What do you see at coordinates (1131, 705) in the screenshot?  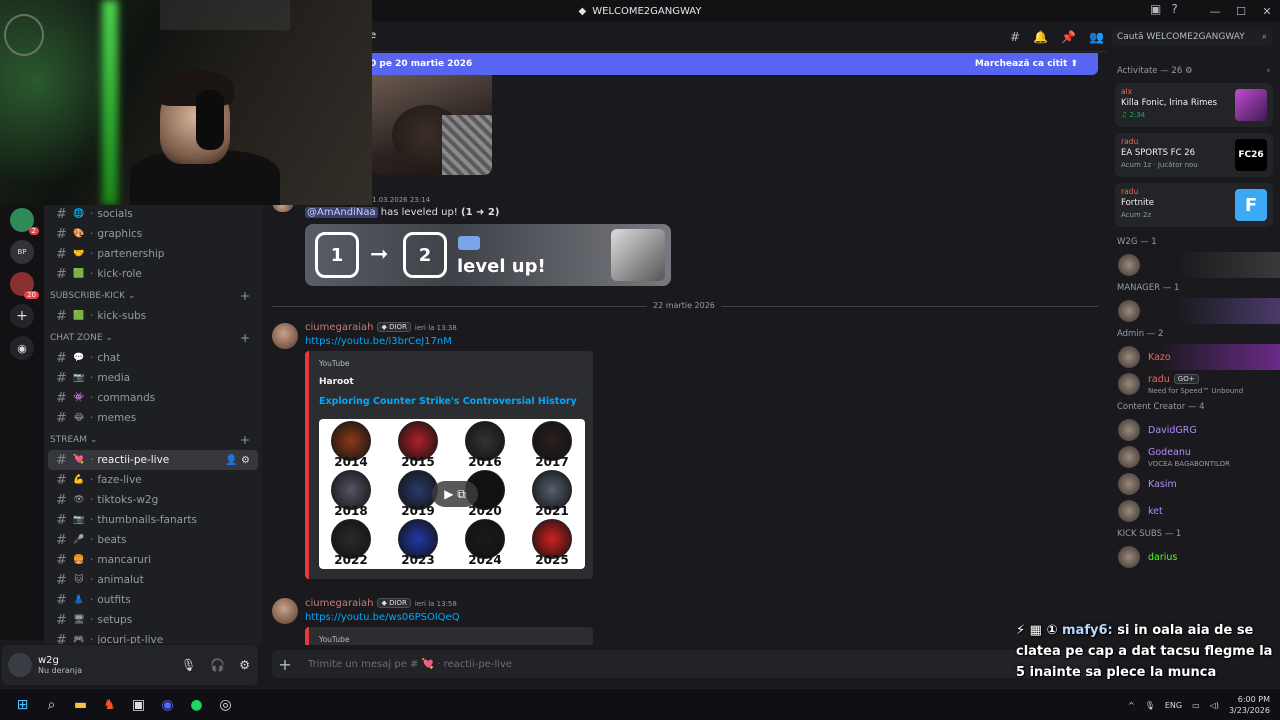 I see `chevron-up-icon: ^` at bounding box center [1131, 705].